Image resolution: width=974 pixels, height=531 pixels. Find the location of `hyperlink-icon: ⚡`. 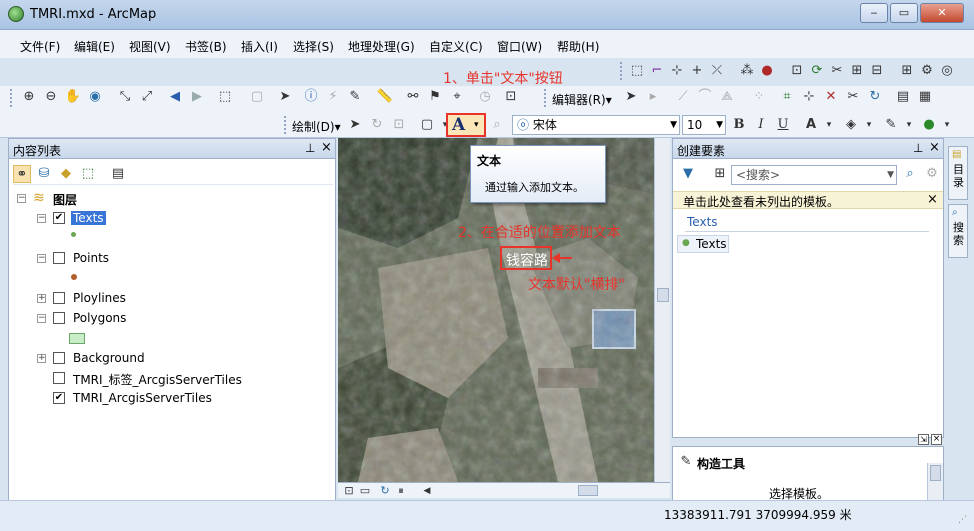

hyperlink-icon: ⚡ is located at coordinates (333, 97).